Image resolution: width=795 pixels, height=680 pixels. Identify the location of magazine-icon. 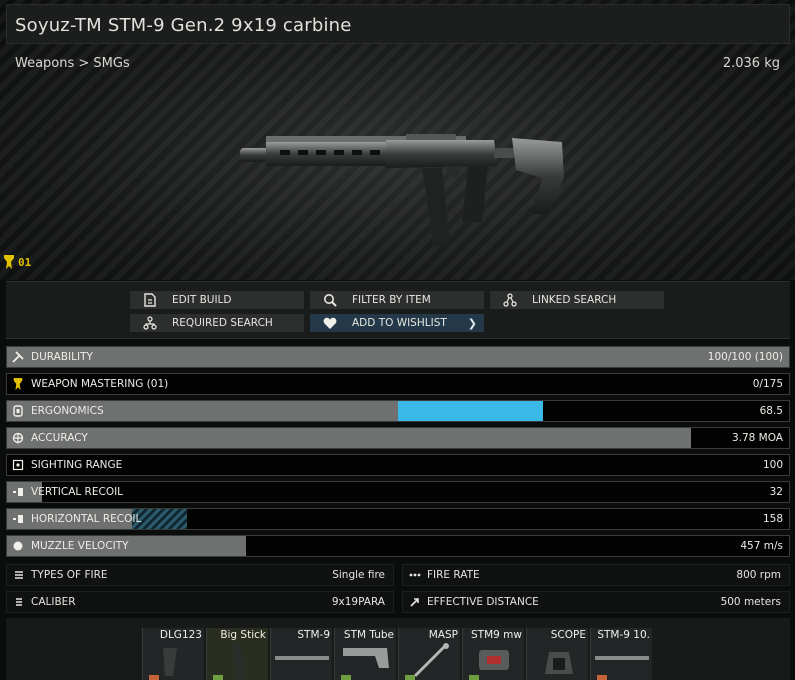
(238, 662).